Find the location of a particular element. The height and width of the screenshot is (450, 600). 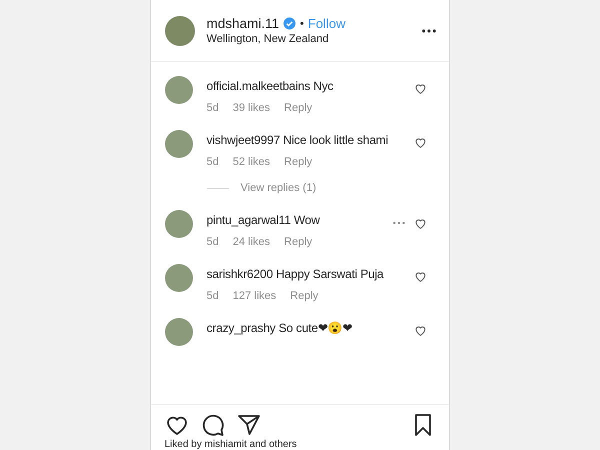

likes-count: 127 likes is located at coordinates (254, 296).